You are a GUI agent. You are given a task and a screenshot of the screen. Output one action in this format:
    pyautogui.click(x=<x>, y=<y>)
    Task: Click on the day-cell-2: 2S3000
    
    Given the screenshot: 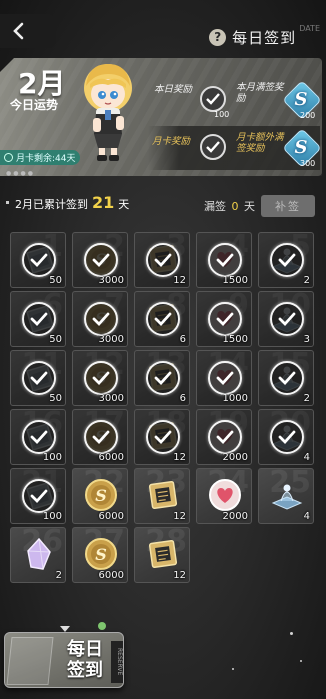 What is the action you would take?
    pyautogui.click(x=100, y=260)
    